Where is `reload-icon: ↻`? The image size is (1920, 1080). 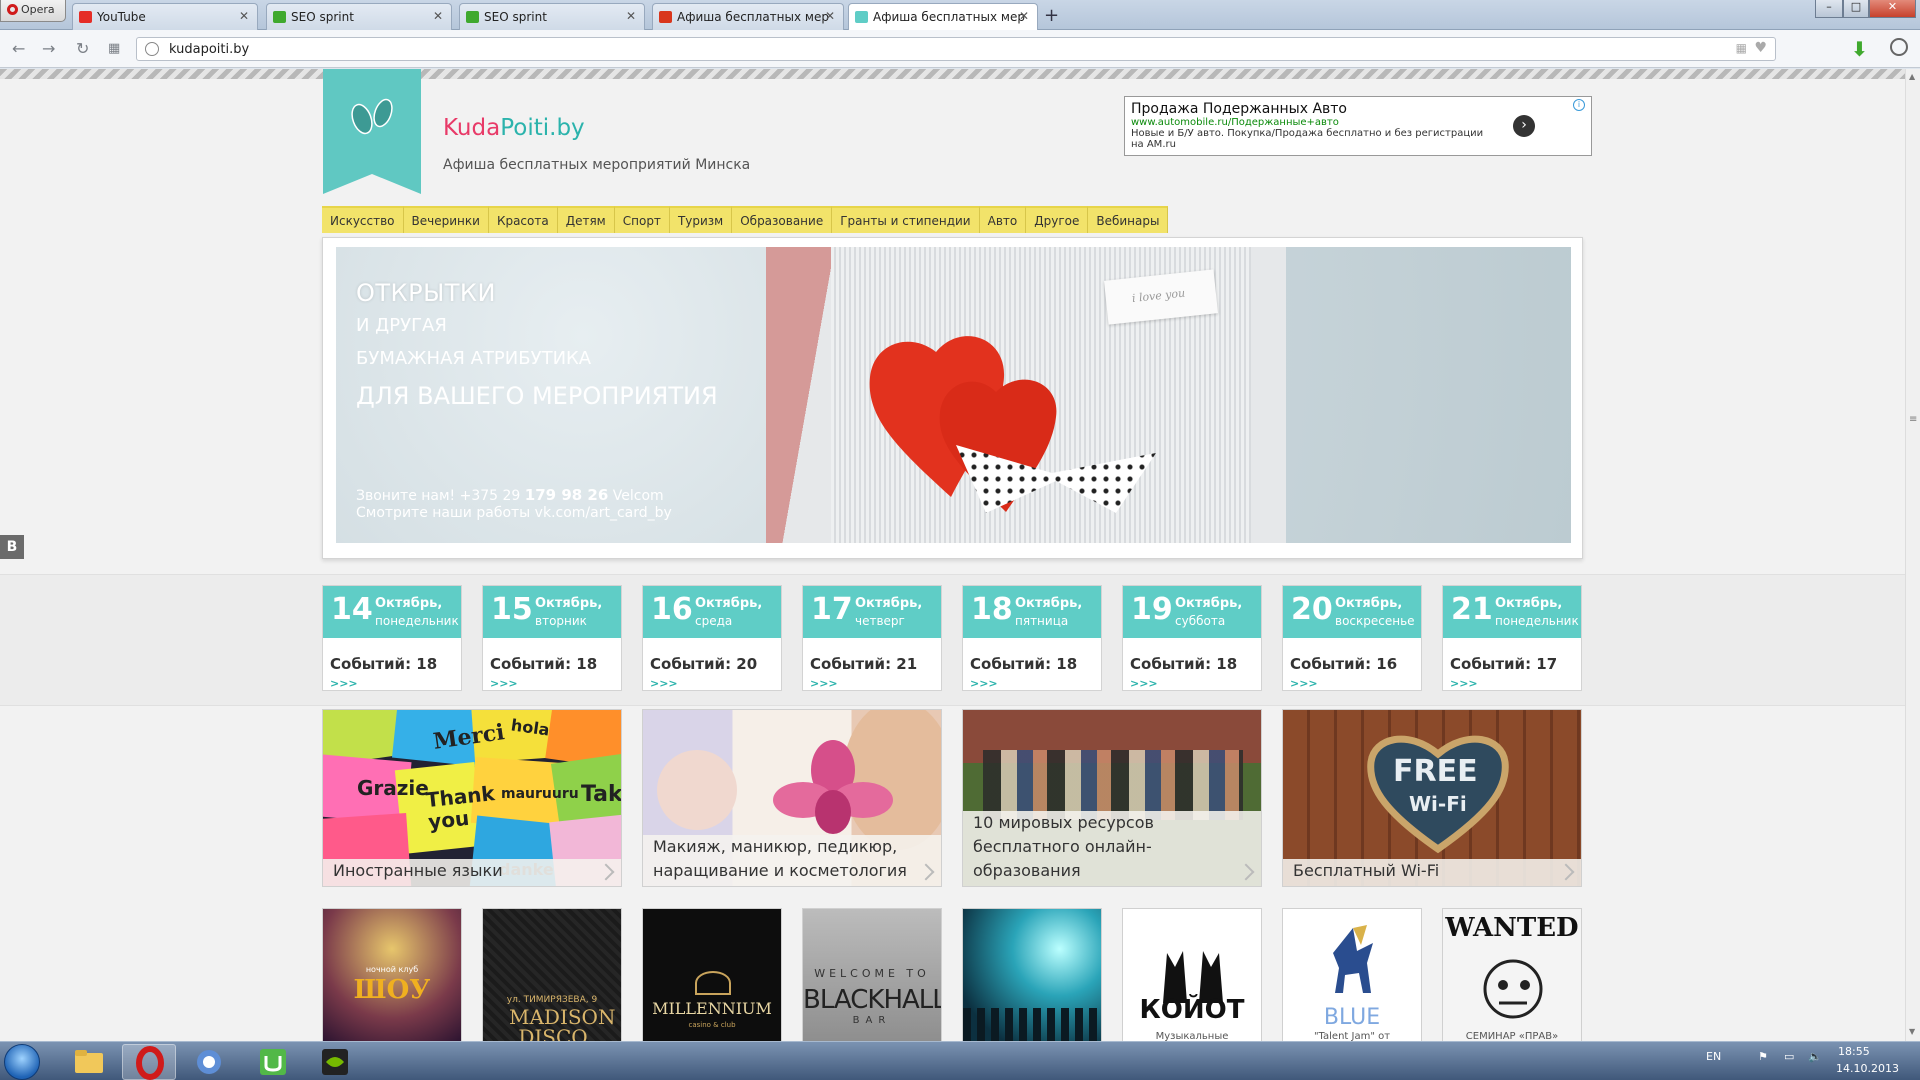 reload-icon: ↻ is located at coordinates (82, 48).